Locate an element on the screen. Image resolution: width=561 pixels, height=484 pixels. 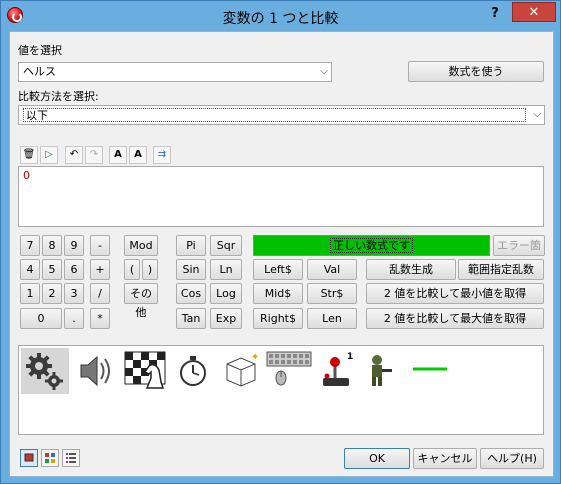
key-divide: / is located at coordinates (100, 293).